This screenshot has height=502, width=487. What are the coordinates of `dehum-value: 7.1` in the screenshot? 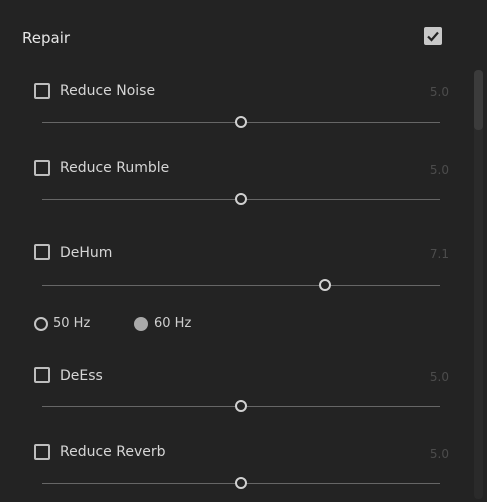 It's located at (439, 254).